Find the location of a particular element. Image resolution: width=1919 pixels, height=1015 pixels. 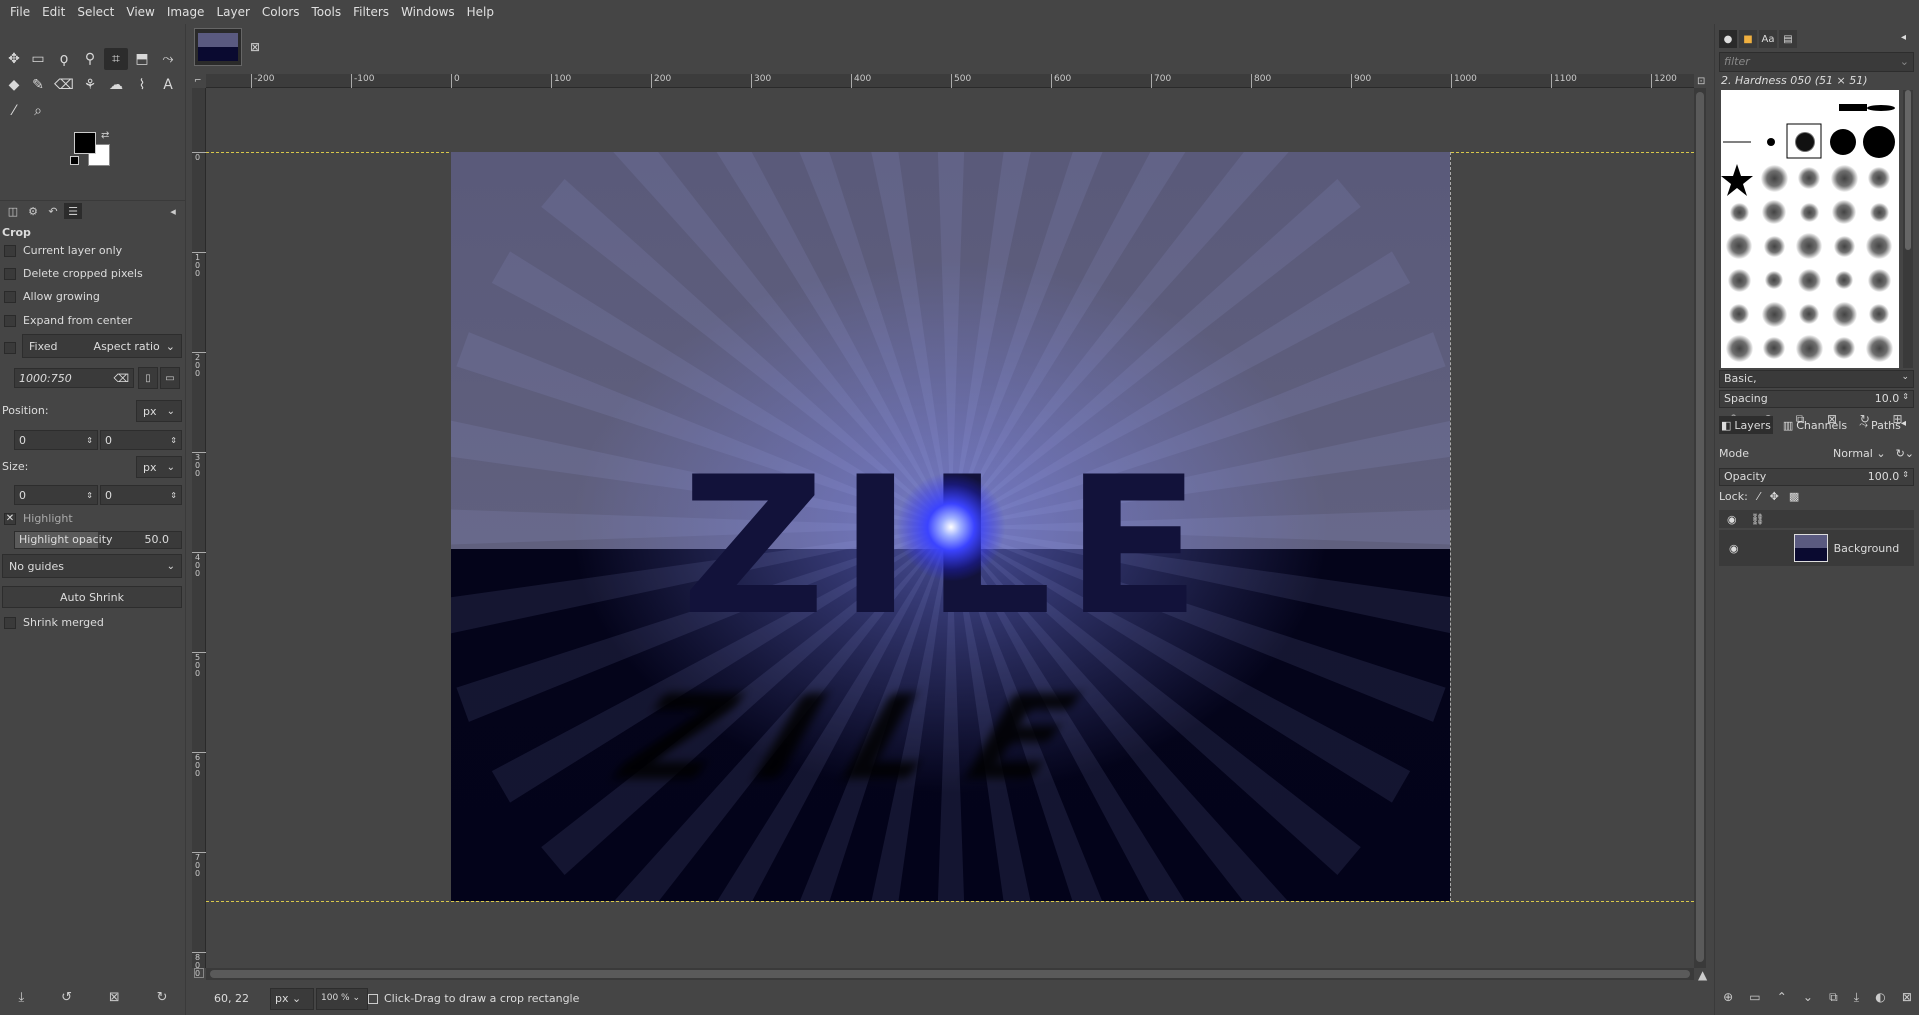

size-unit-select: px ⌄ is located at coordinates (159, 467).